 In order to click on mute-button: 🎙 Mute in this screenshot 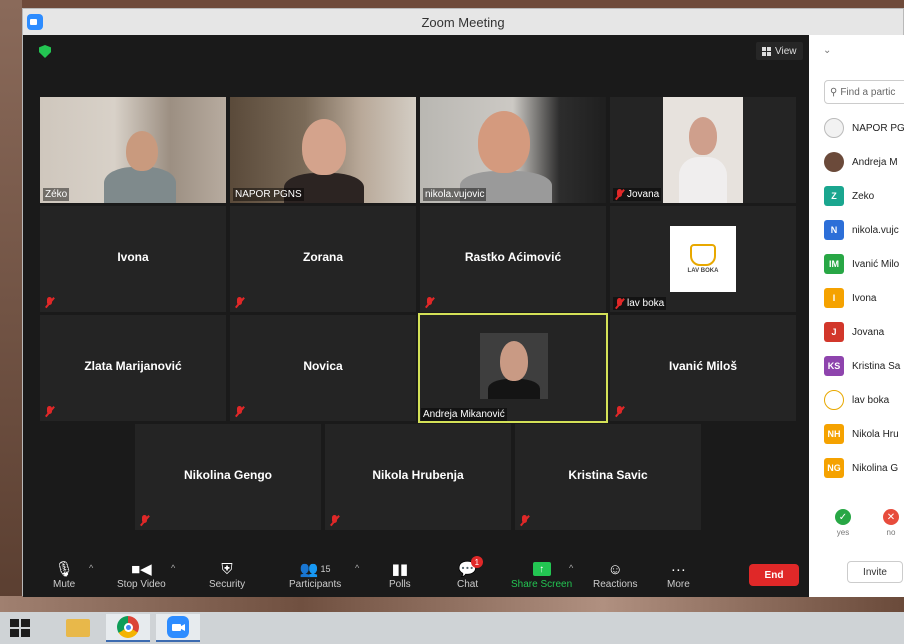, I will do `click(64, 574)`.